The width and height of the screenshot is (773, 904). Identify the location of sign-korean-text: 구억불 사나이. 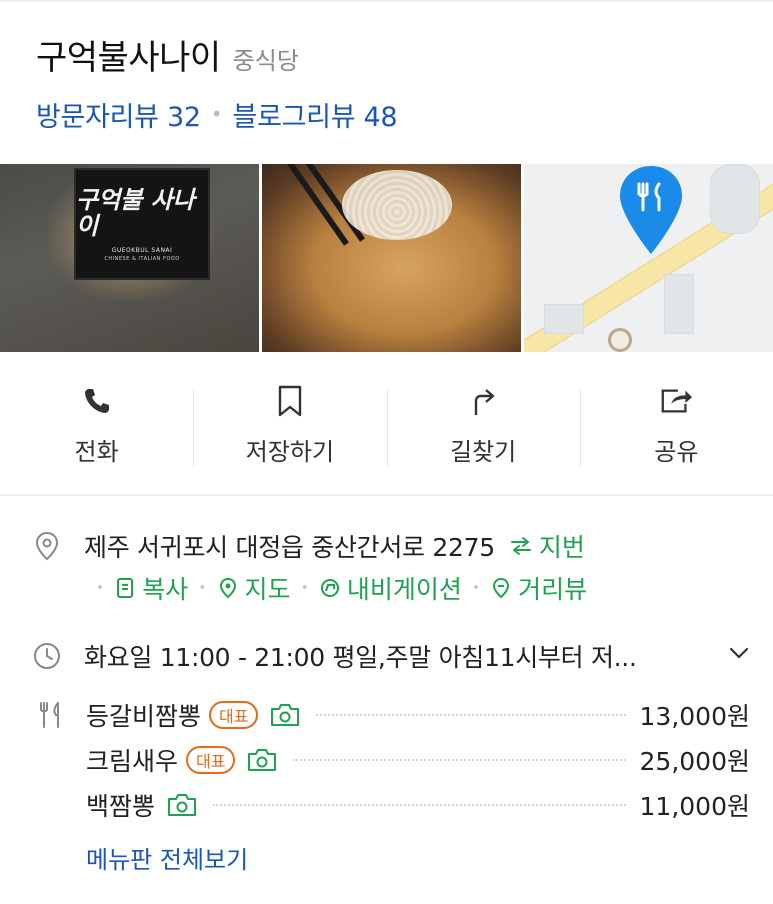
(135, 212).